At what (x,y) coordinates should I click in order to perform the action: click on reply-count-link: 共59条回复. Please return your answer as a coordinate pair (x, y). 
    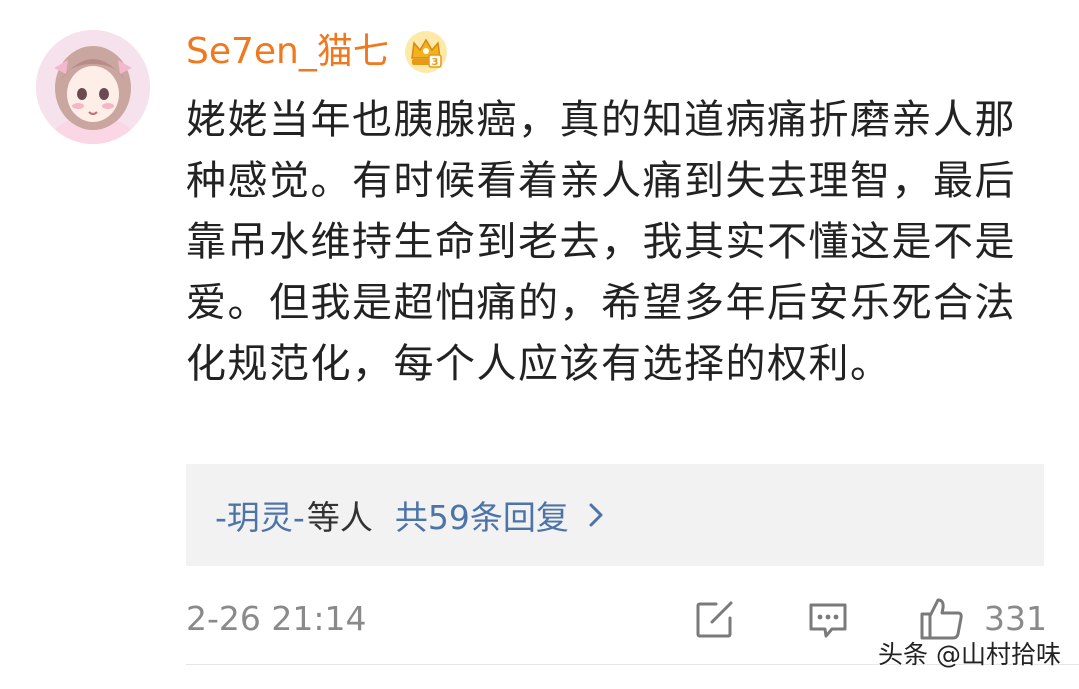
    Looking at the image, I should click on (482, 515).